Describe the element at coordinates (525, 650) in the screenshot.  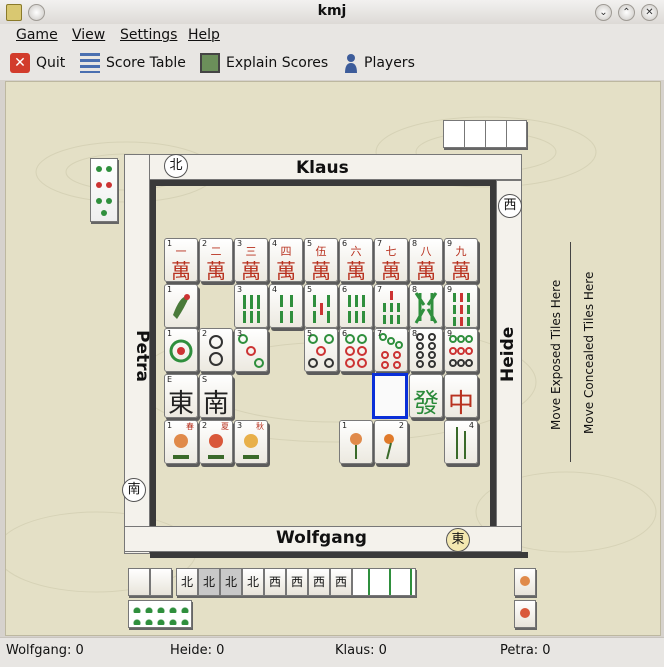
I see `status-petra: Petra: 0` at that location.